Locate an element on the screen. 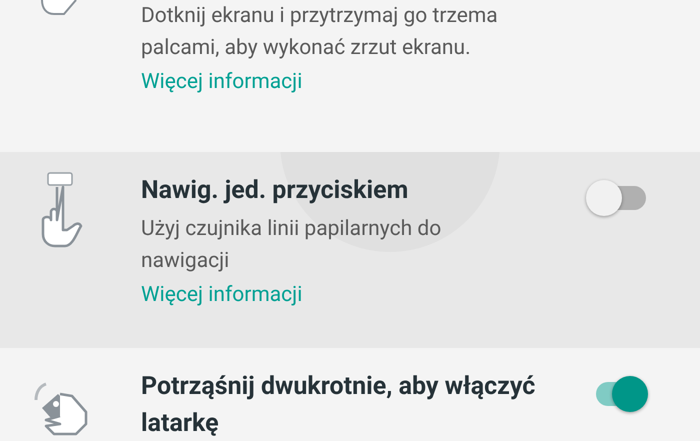 The image size is (700, 441). setting-title: Potrząśnij dwukrotnie, aby włączyć latarkę is located at coordinates (338, 405).